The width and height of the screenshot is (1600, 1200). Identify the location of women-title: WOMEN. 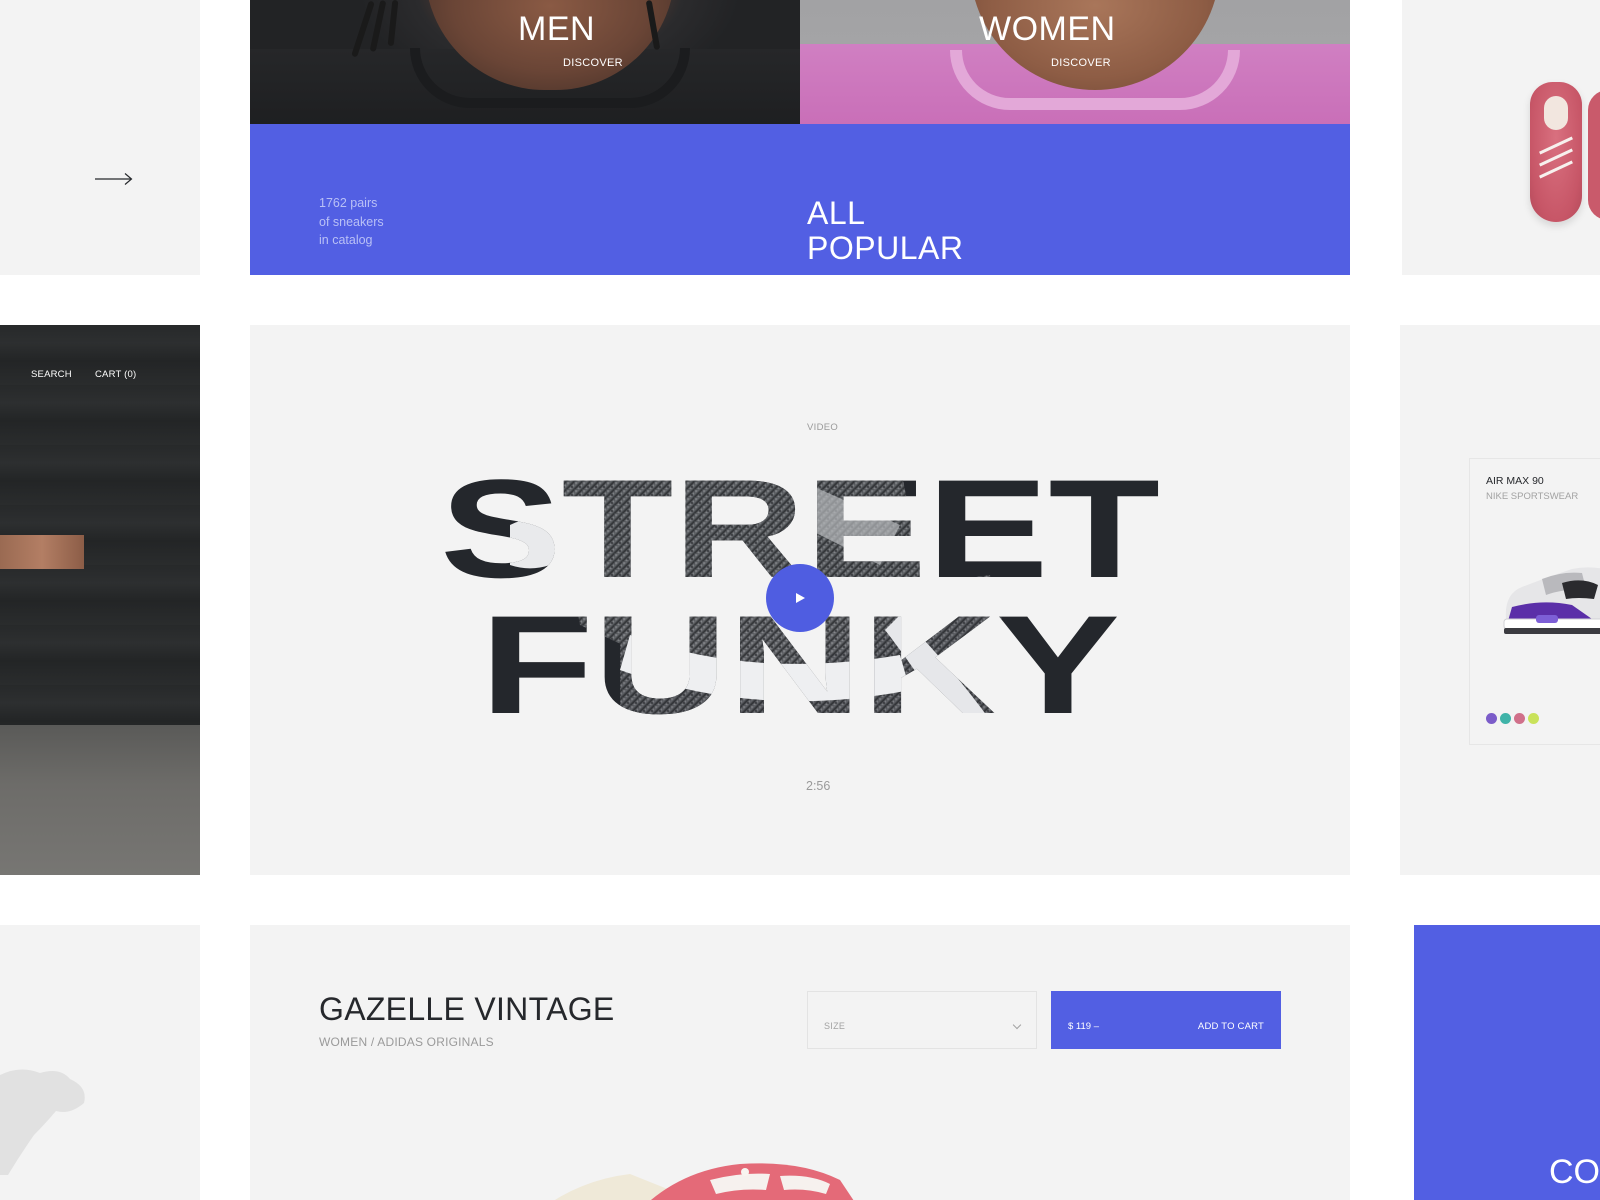
(1047, 29).